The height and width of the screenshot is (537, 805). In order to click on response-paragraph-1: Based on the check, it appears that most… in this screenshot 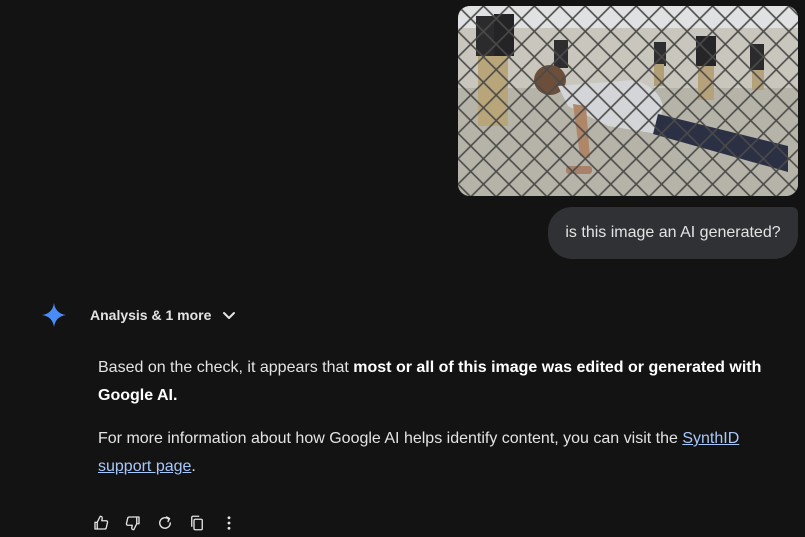, I will do `click(443, 382)`.